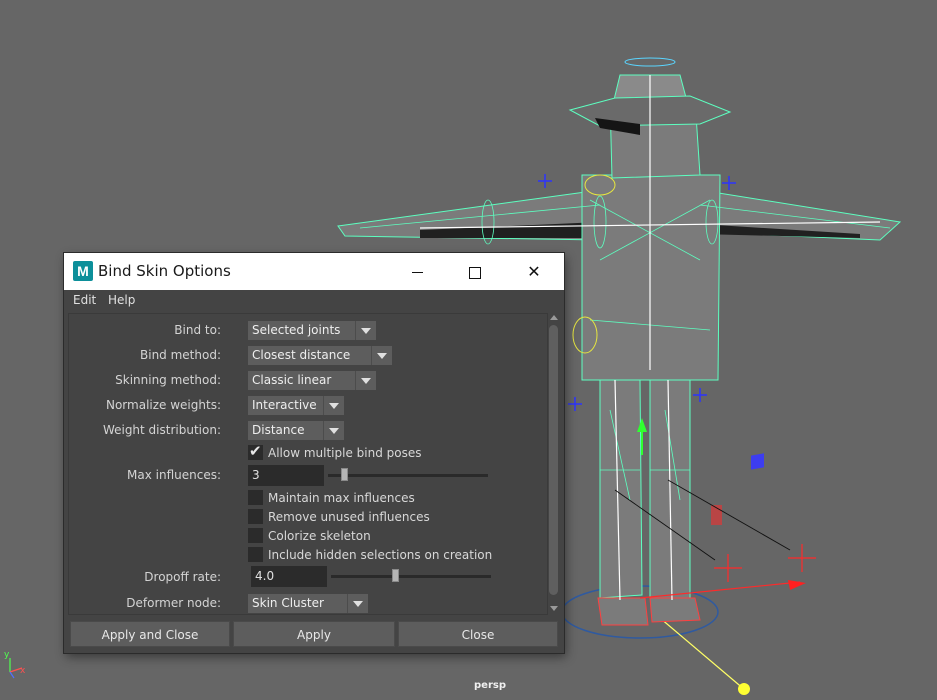 The width and height of the screenshot is (937, 700). I want to click on bind-method-dropdown: Closest distance, so click(320, 355).